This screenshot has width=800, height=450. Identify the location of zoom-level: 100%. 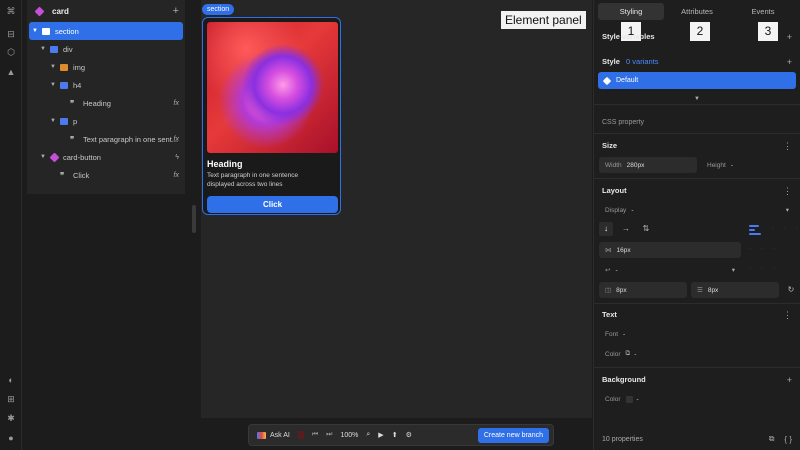
(349, 435).